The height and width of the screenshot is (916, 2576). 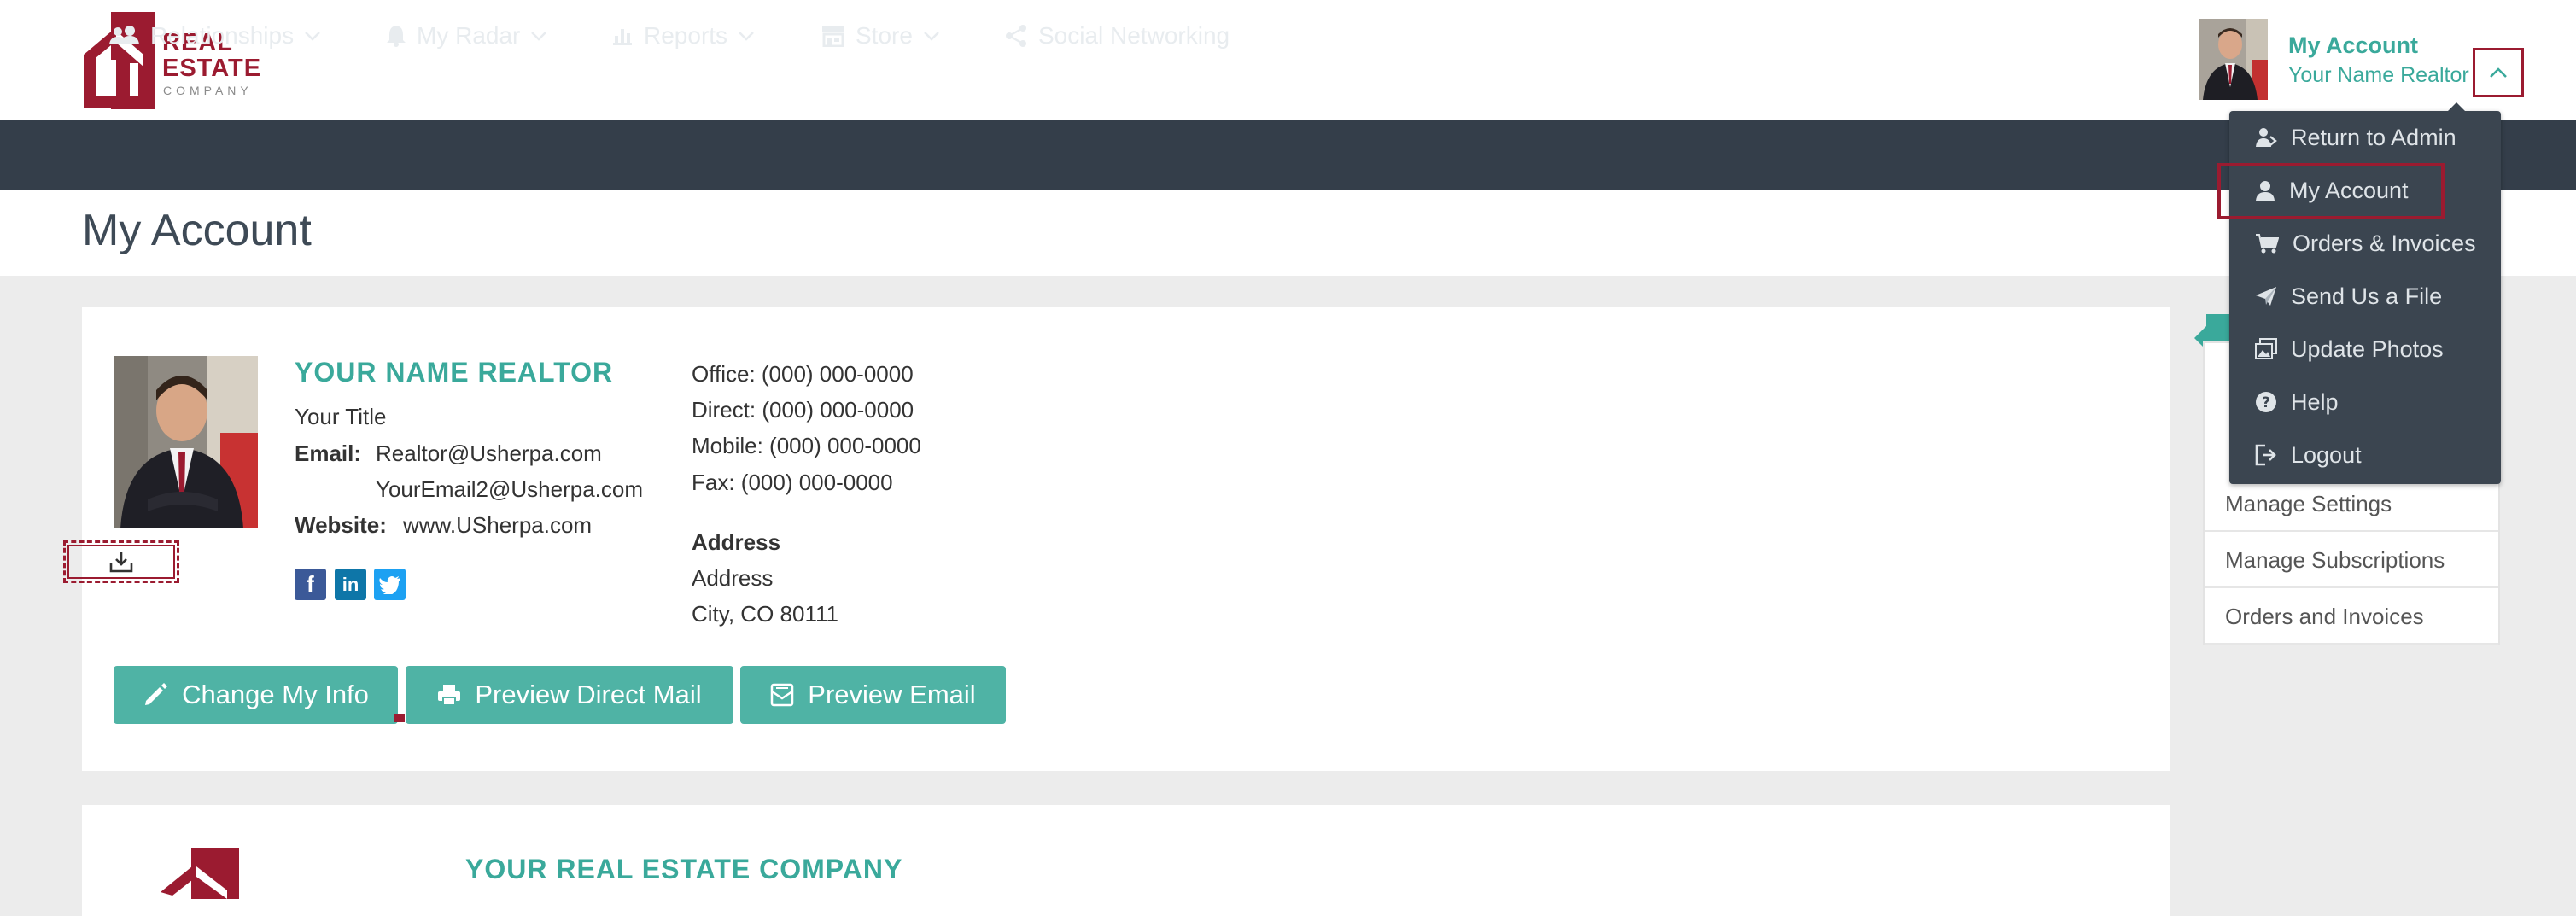 What do you see at coordinates (2324, 616) in the screenshot?
I see `side-item-label: Orders and Invoices` at bounding box center [2324, 616].